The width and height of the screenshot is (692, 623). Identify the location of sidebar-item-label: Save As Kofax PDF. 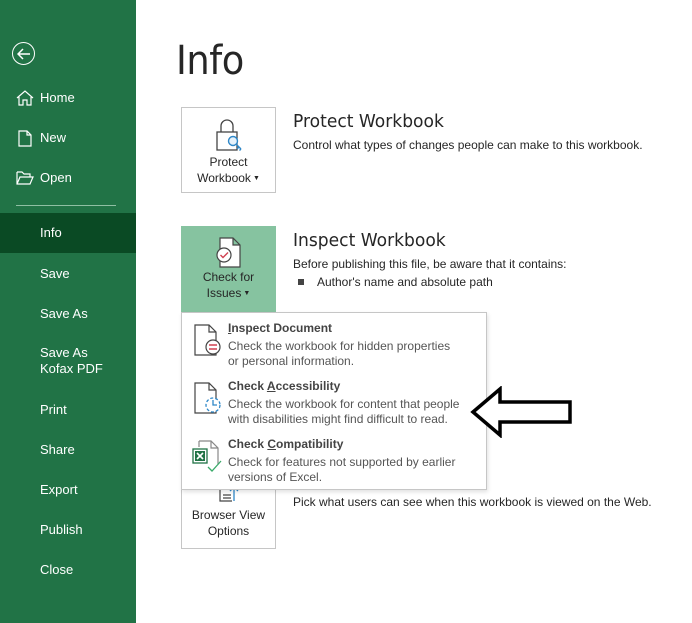
(71, 360).